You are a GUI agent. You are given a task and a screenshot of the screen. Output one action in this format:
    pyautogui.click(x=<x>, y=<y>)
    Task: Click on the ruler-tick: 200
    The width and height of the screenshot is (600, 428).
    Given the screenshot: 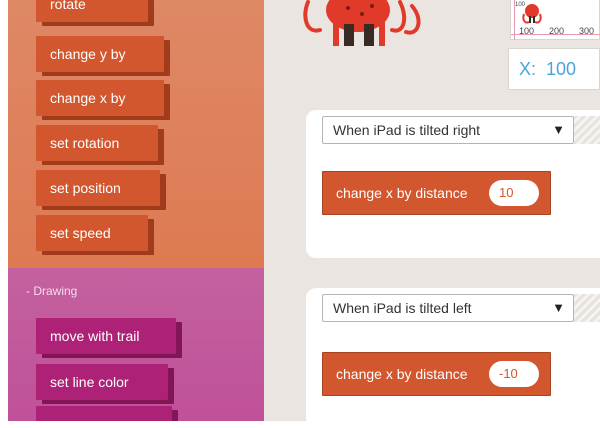 What is the action you would take?
    pyautogui.click(x=557, y=31)
    